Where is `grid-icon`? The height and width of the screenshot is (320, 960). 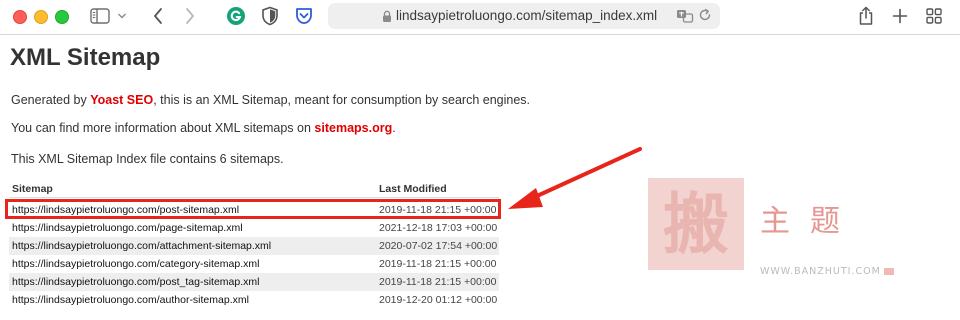
grid-icon is located at coordinates (934, 16).